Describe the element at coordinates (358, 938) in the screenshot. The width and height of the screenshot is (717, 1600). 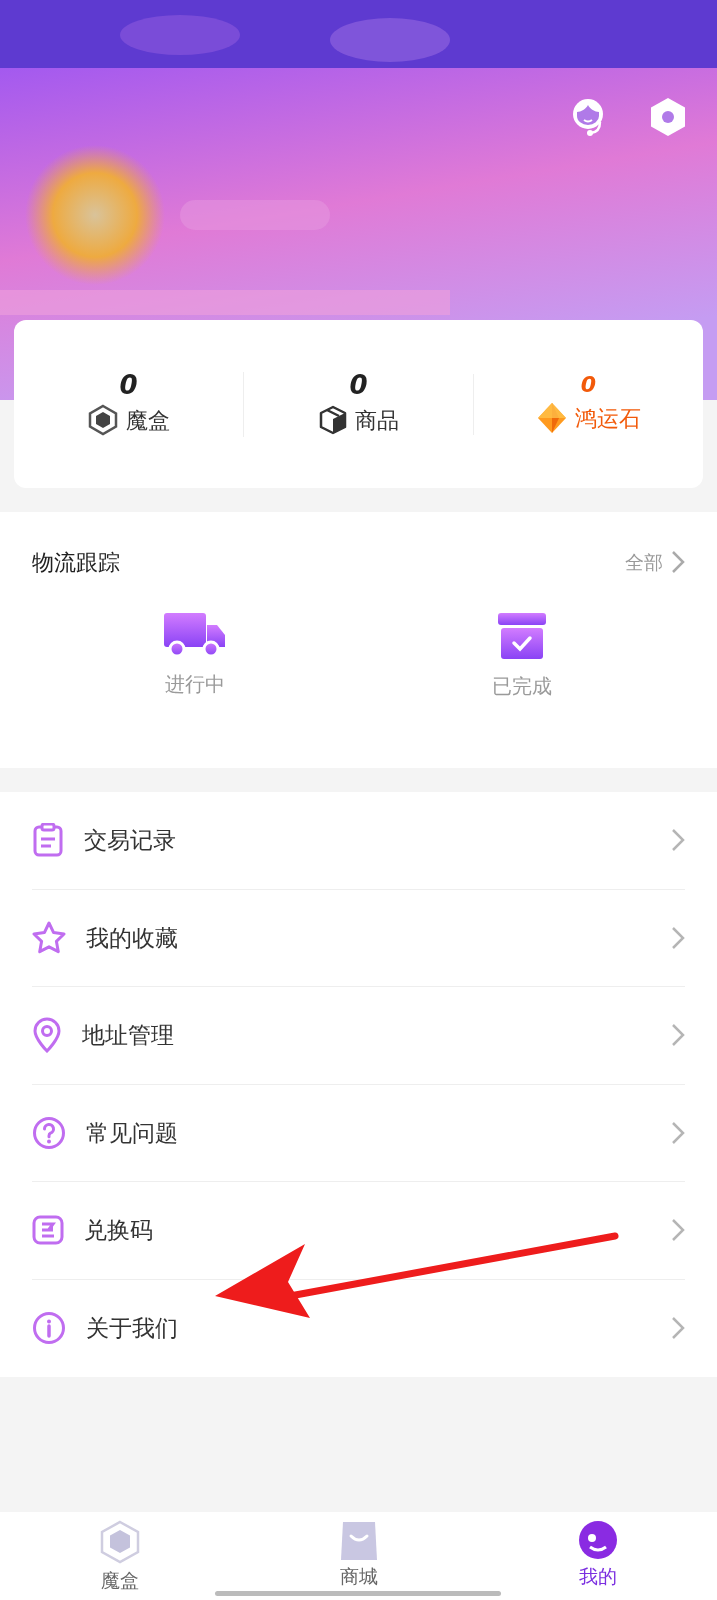
I see `menu-item: 我的收藏` at that location.